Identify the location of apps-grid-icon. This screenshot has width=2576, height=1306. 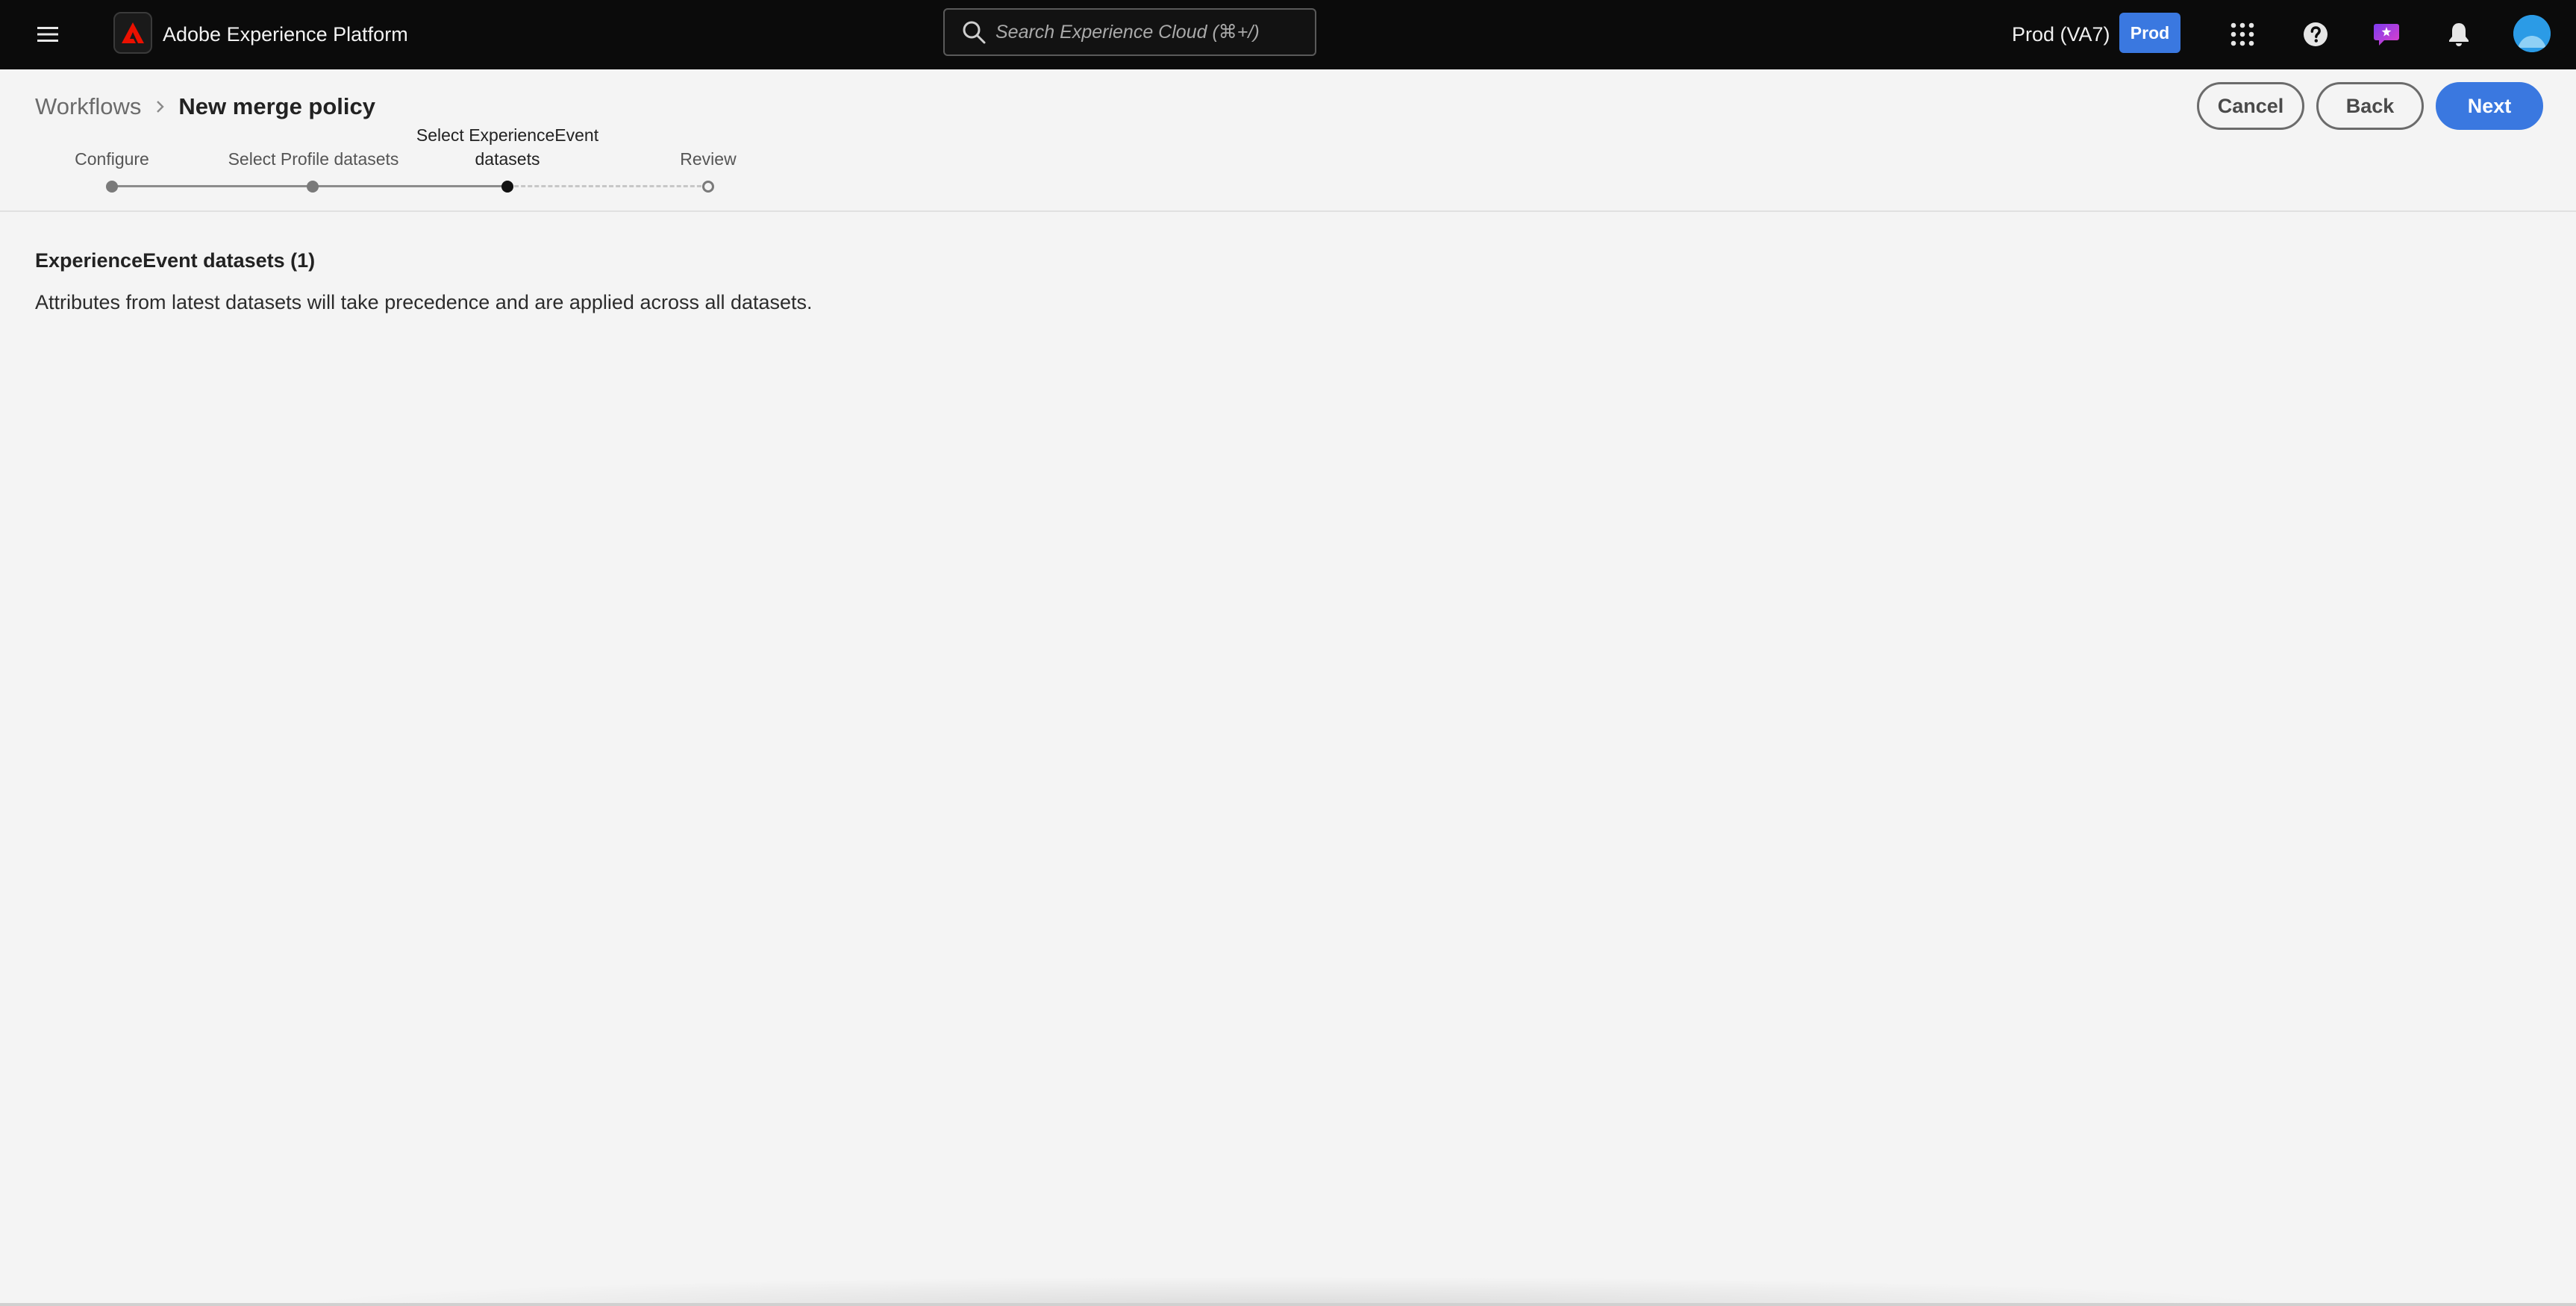
(2242, 34).